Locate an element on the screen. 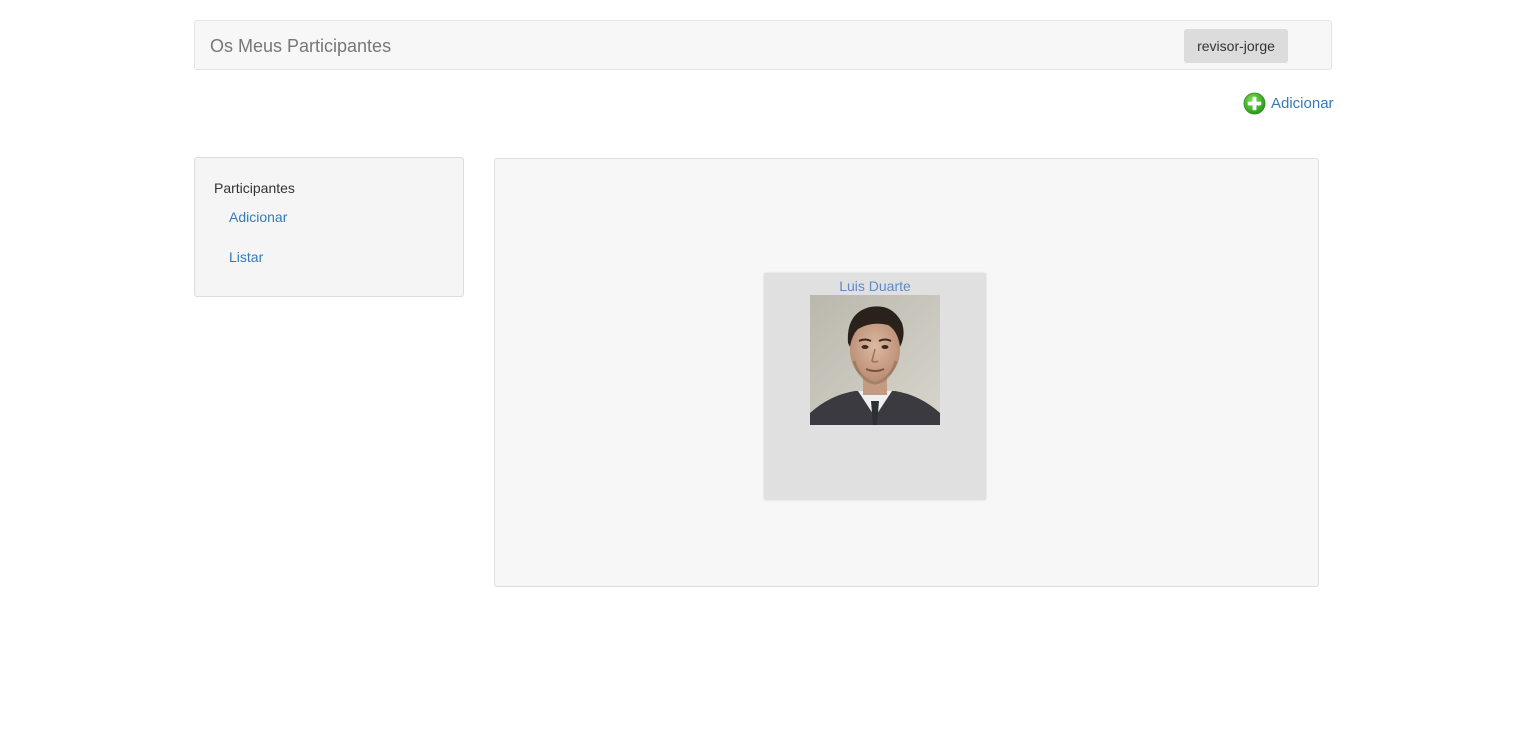 This screenshot has width=1525, height=746. sidebar-item-listar: Listar is located at coordinates (246, 257).